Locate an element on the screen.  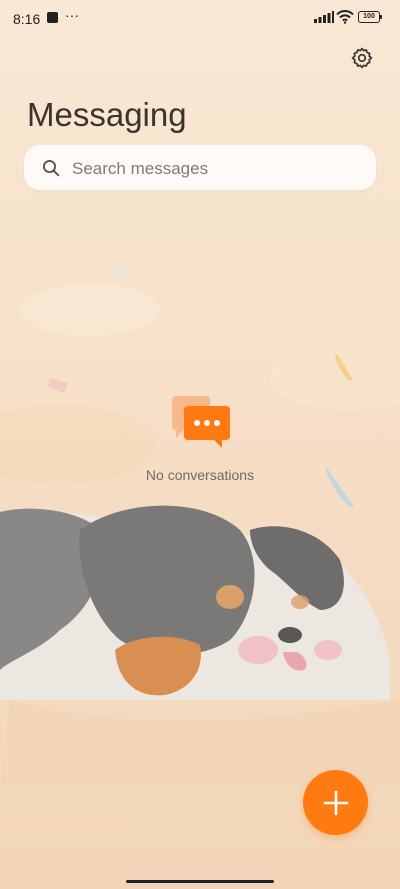
battery-level: 100 is located at coordinates (369, 16).